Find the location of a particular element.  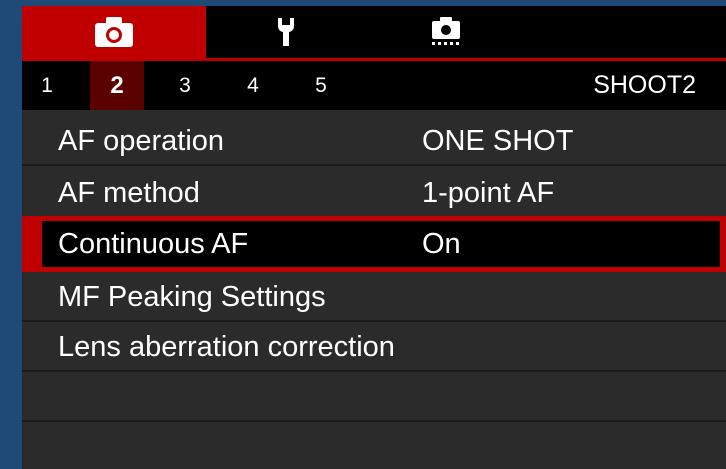

camera-icon is located at coordinates (114, 32).